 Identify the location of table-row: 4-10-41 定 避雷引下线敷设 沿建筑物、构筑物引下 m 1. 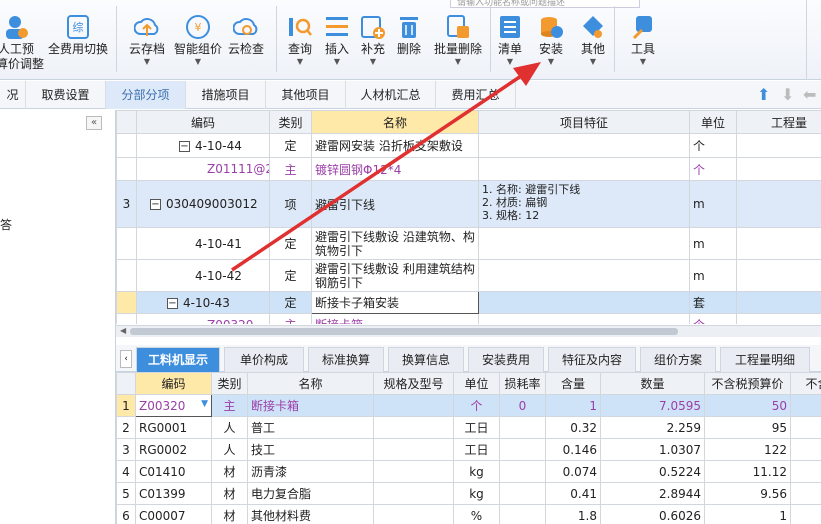
(468, 243).